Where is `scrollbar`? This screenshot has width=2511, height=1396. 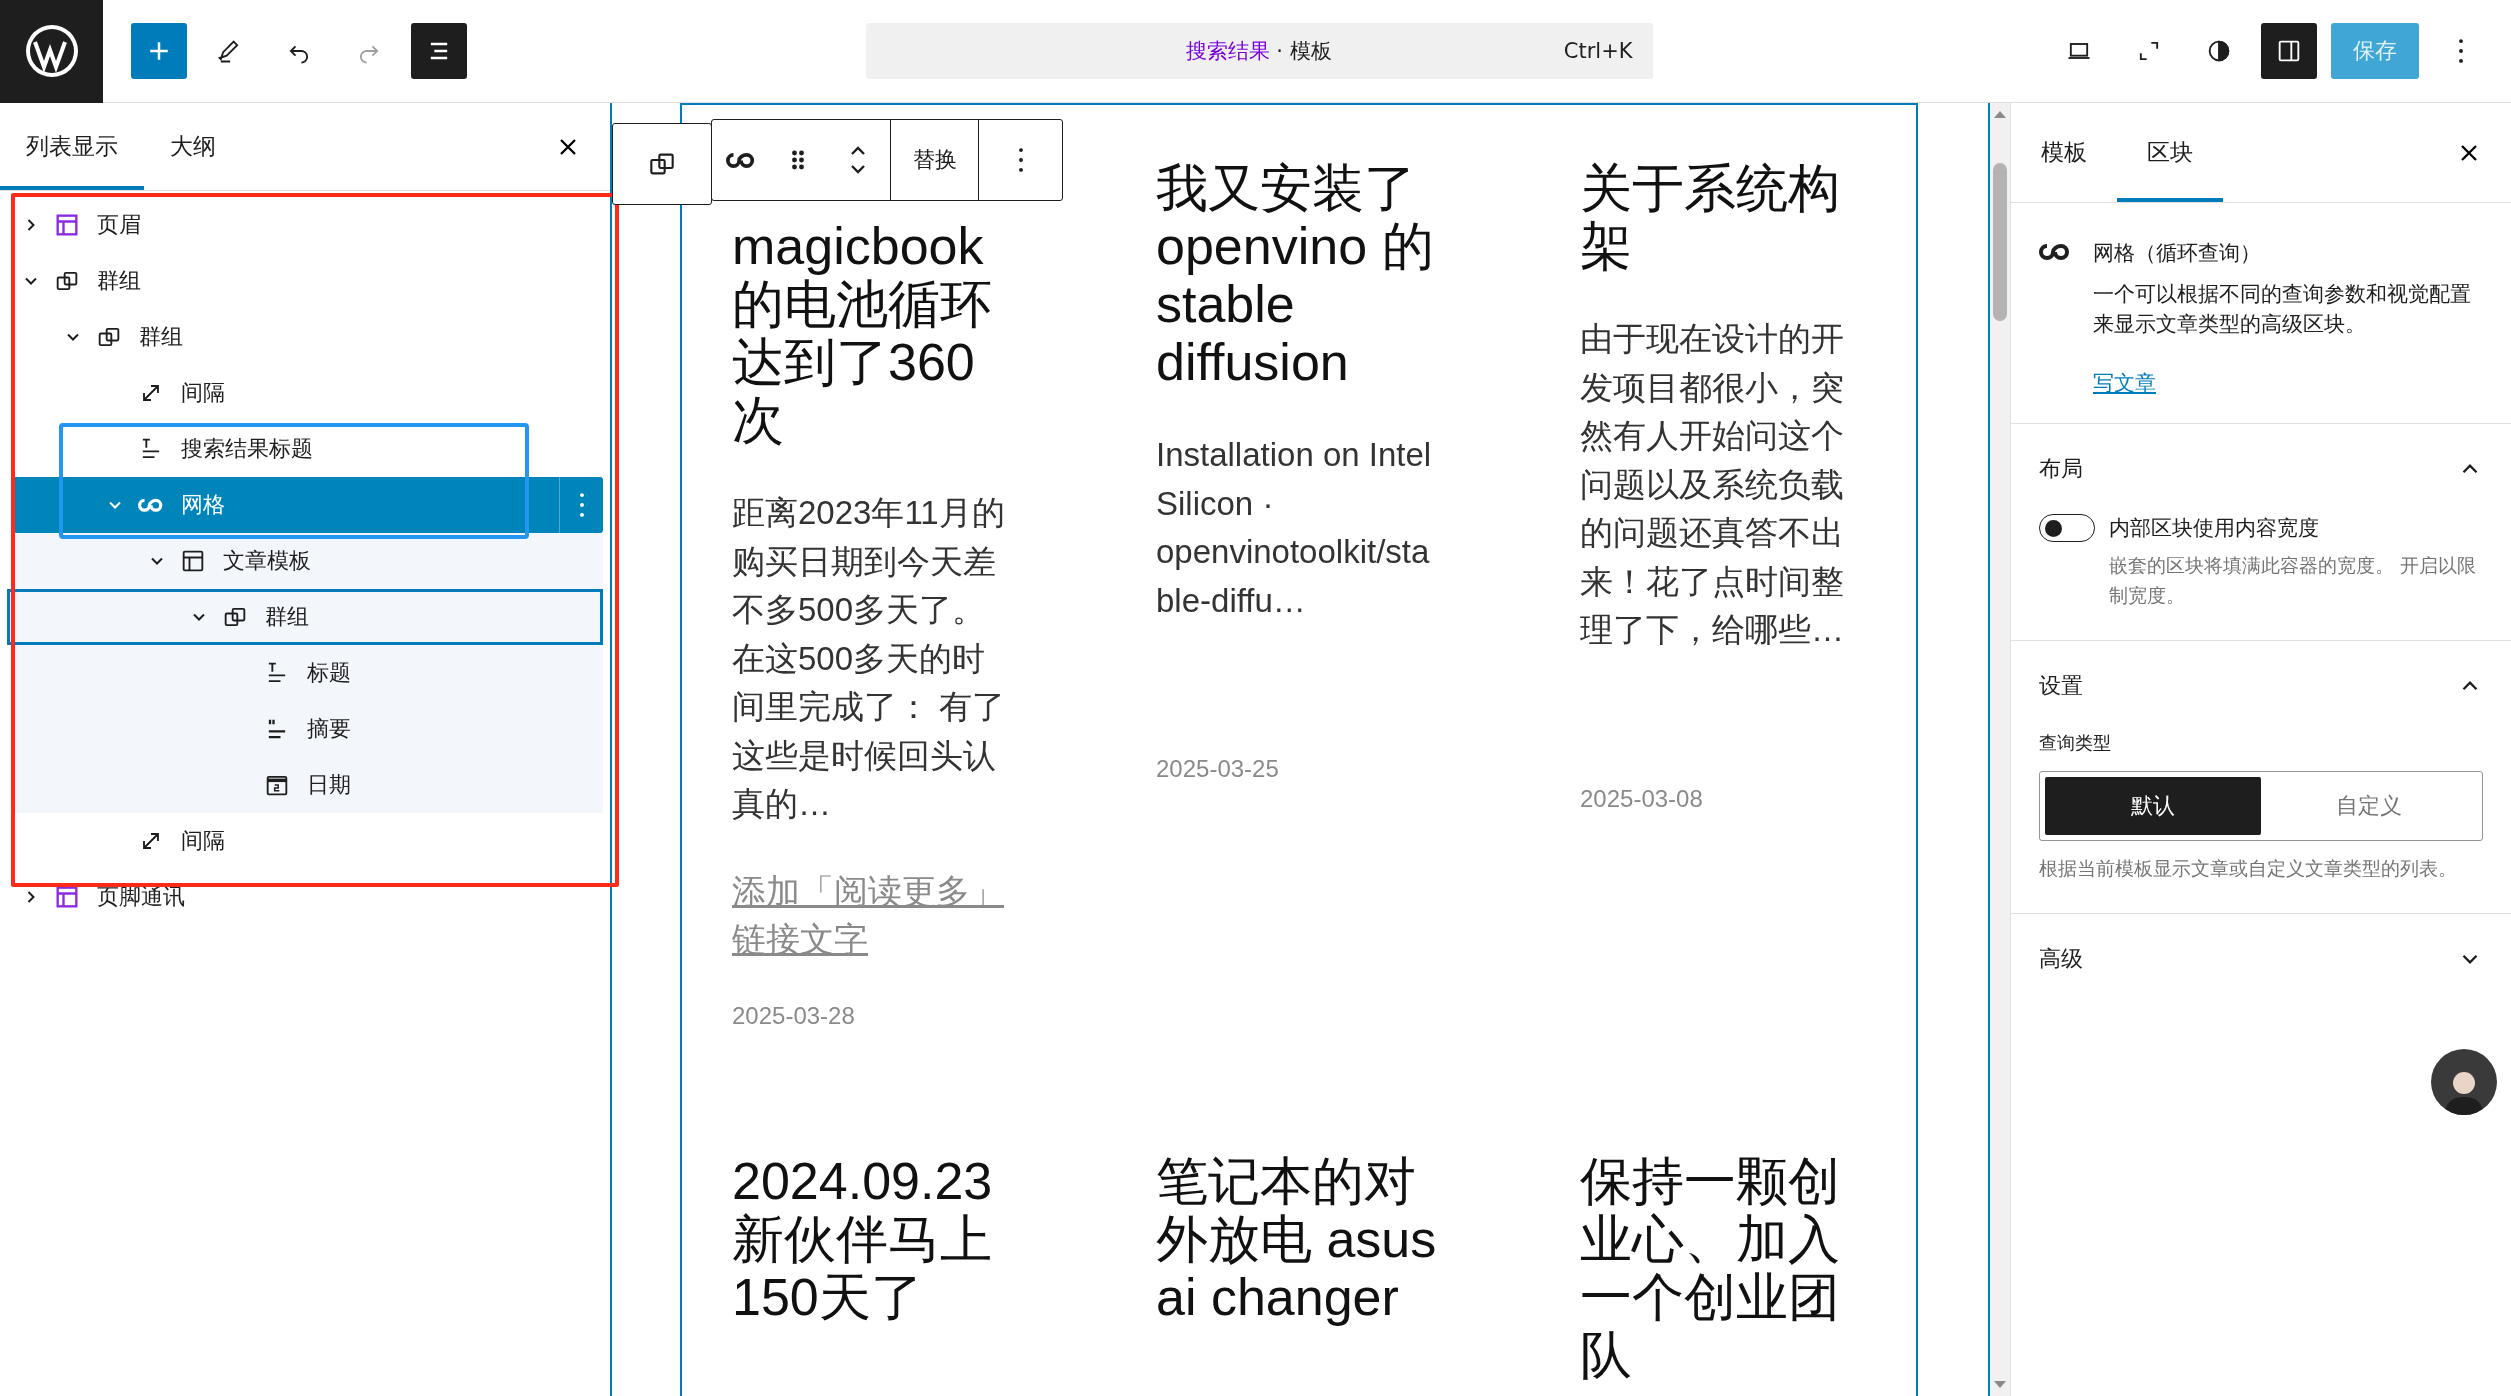 scrollbar is located at coordinates (2000, 749).